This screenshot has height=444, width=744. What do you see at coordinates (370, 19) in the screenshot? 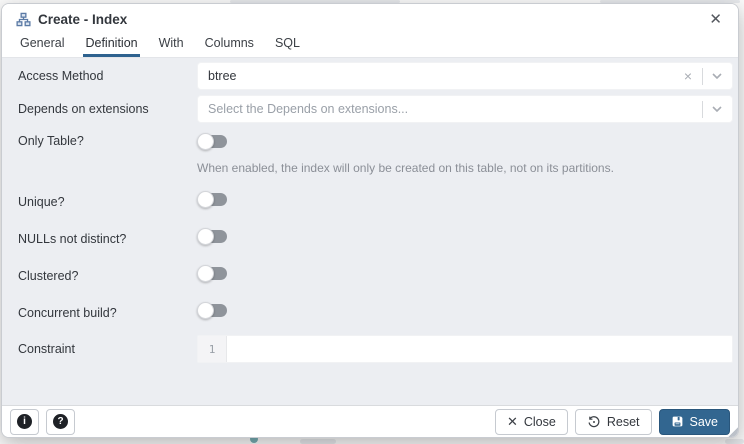
I see `dialog-header: Create - Index ✕` at bounding box center [370, 19].